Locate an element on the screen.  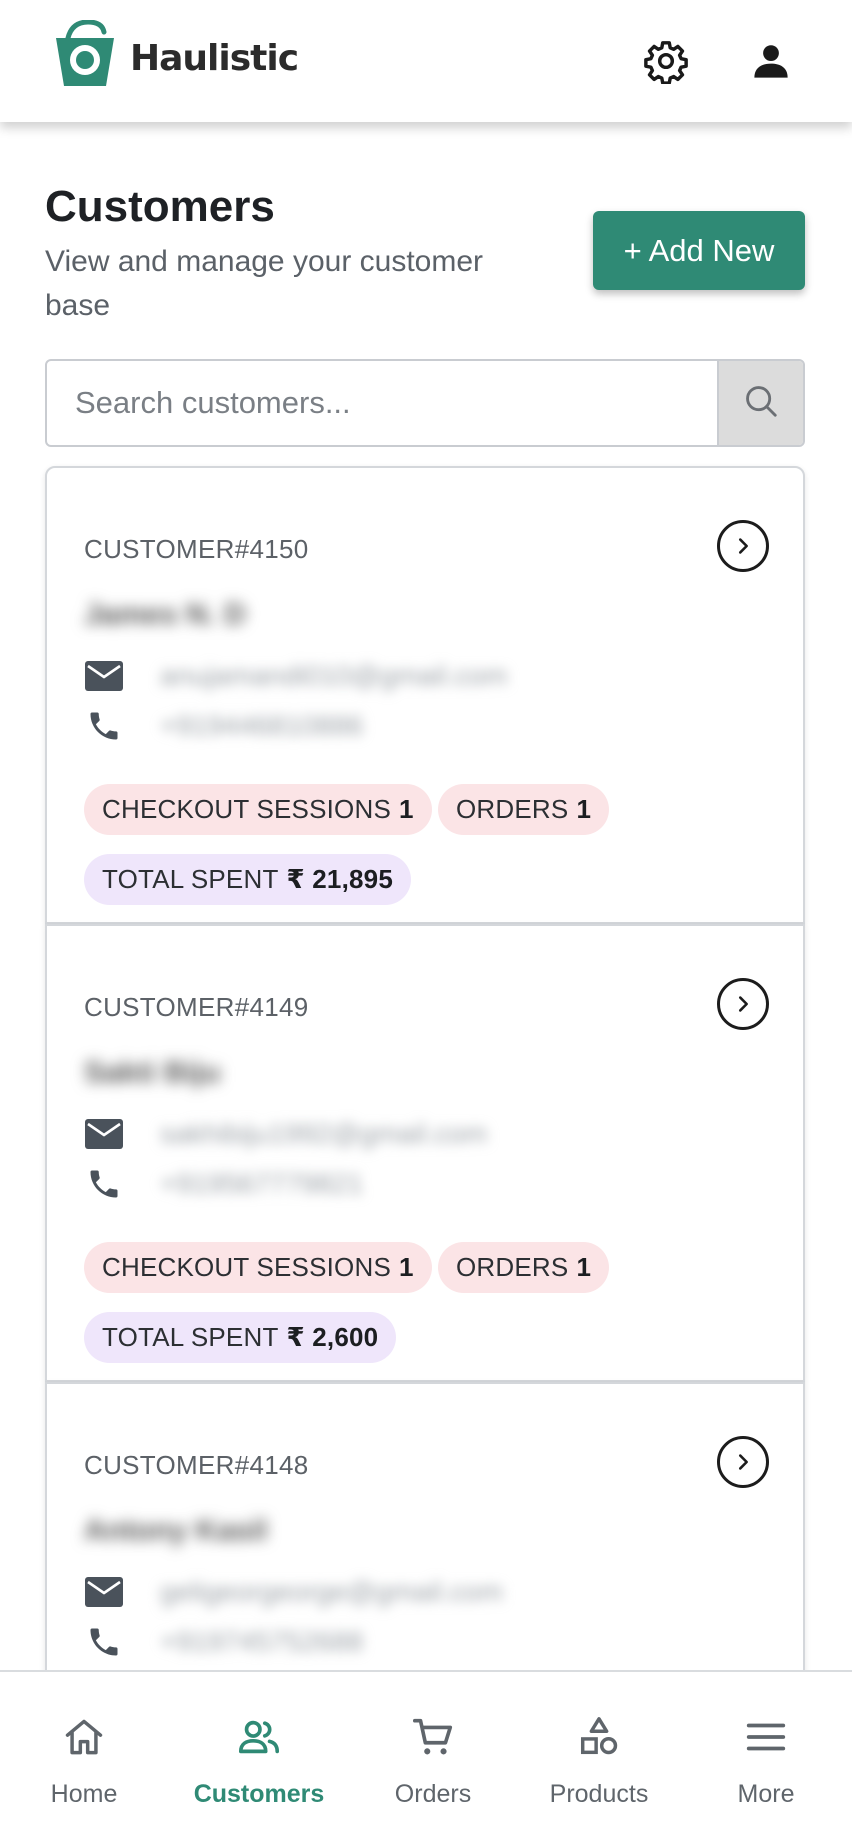
customer-email: geligeorgeorge@gmail.com is located at coordinates (331, 1591).